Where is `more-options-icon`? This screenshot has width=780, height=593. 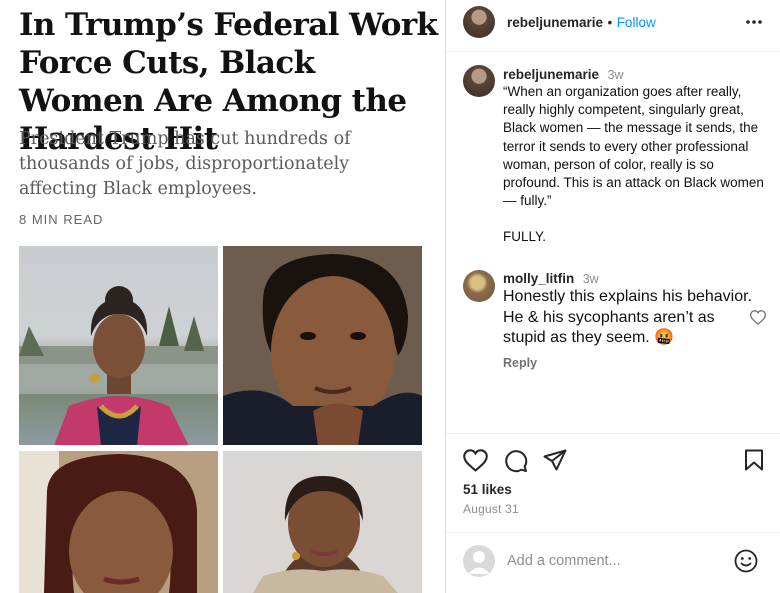
more-options-icon is located at coordinates (754, 22).